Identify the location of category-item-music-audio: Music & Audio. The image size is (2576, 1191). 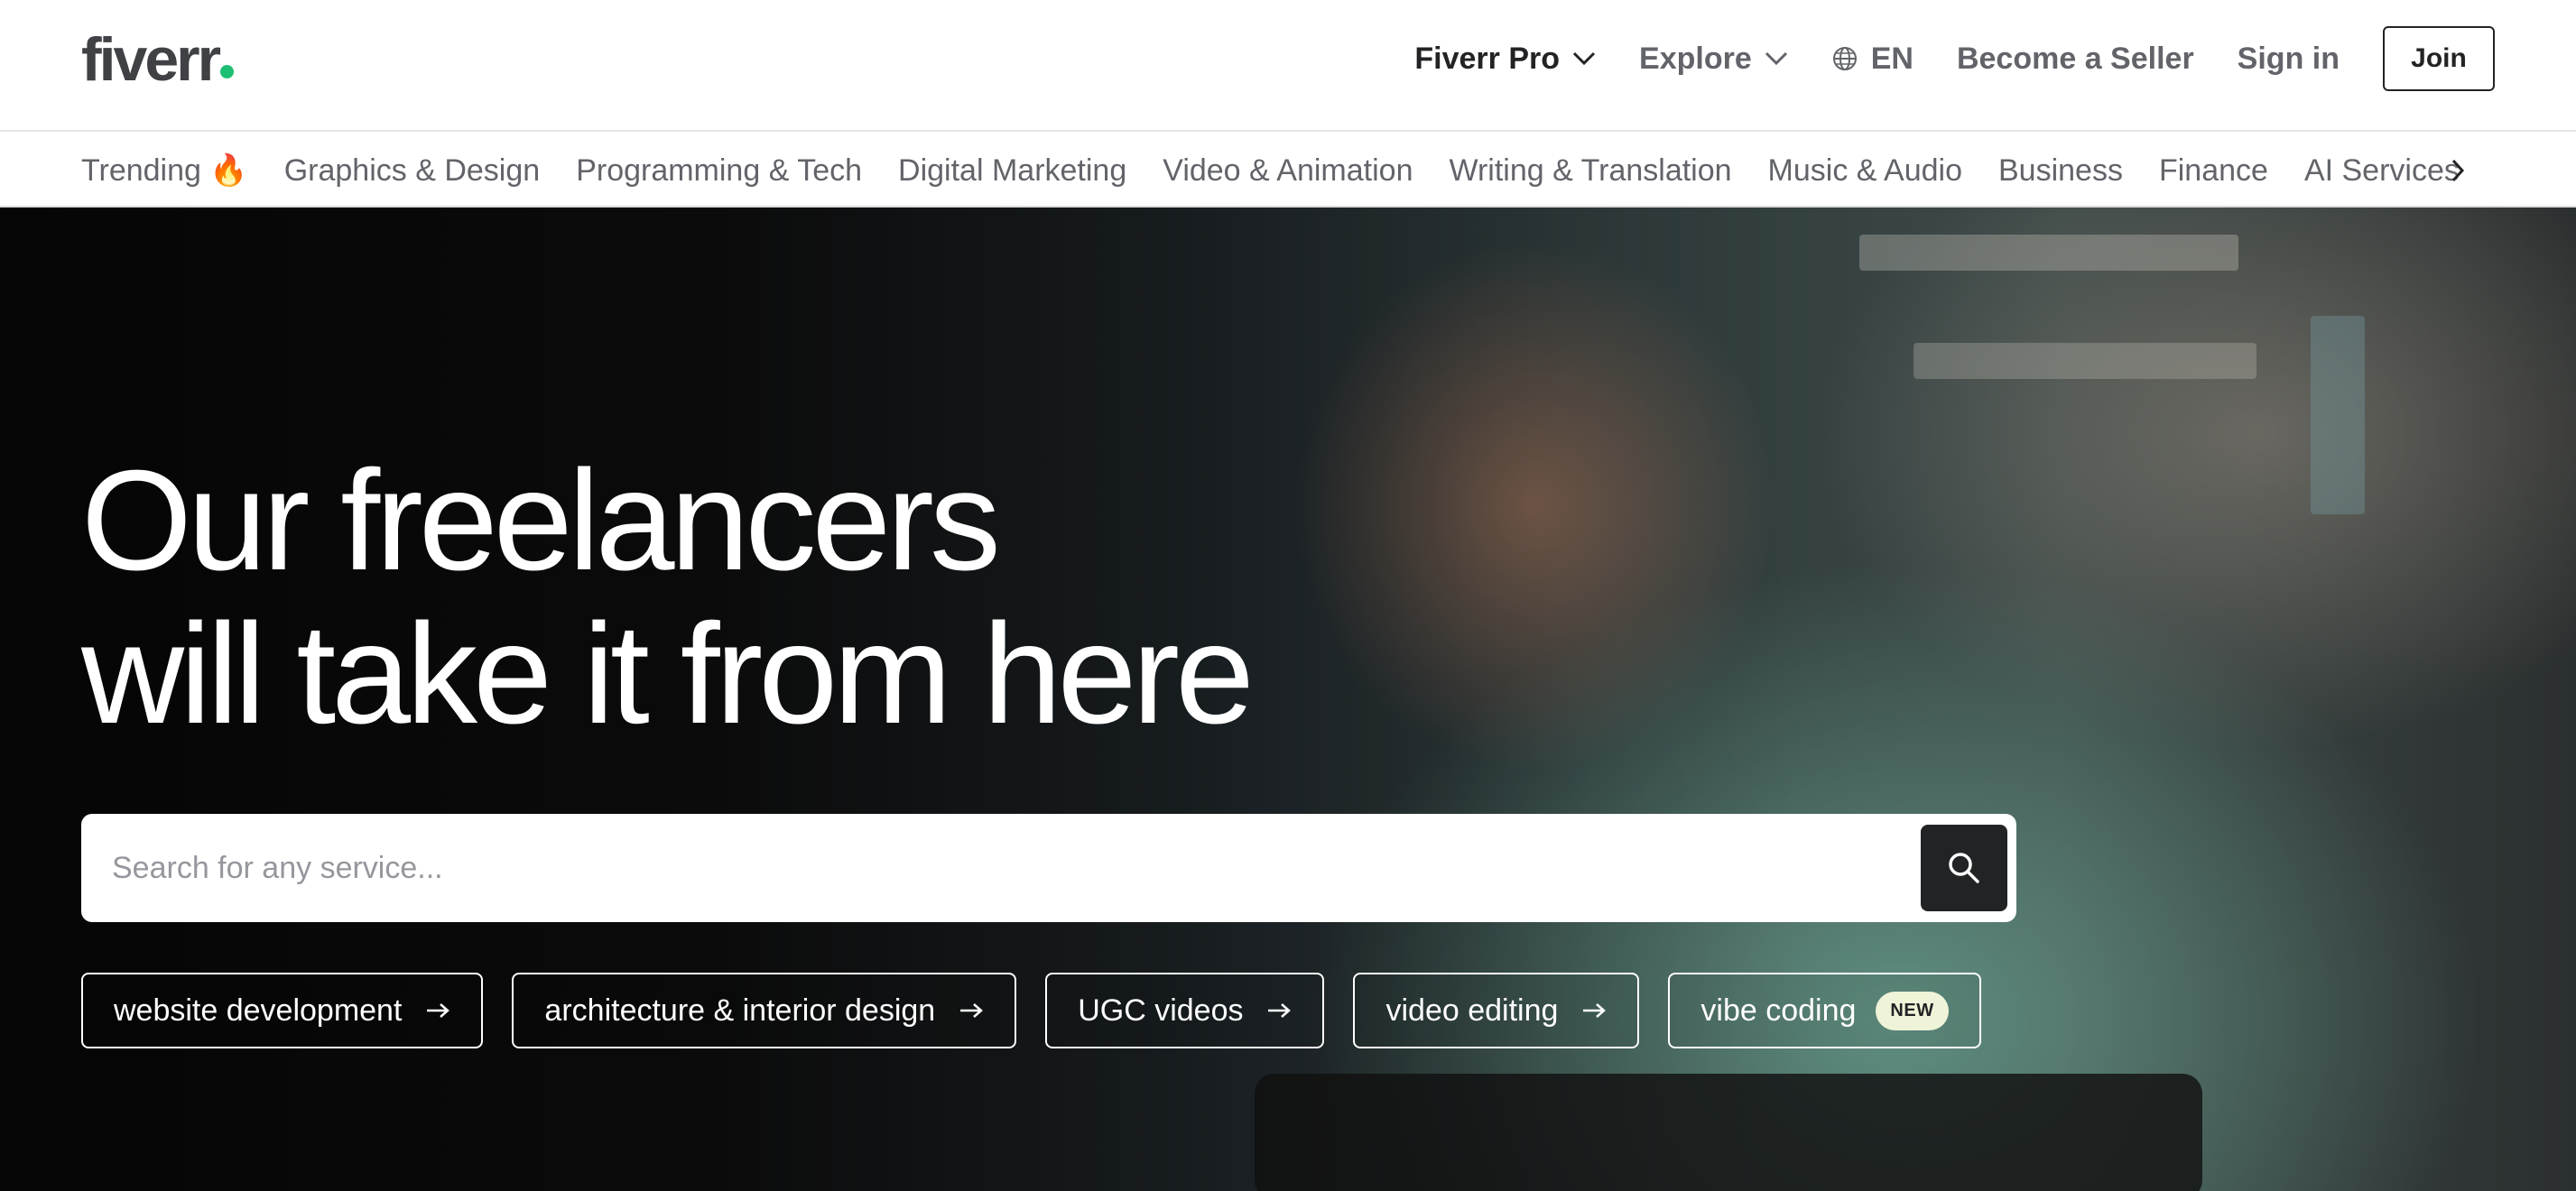
(1865, 171).